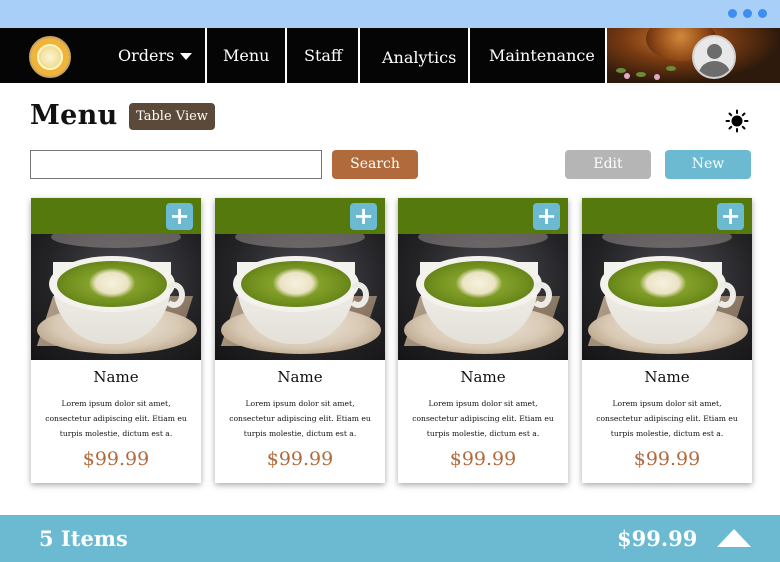  Describe the element at coordinates (390, 538) in the screenshot. I see `cart-footer-bar: 5 Items $99.99` at that location.